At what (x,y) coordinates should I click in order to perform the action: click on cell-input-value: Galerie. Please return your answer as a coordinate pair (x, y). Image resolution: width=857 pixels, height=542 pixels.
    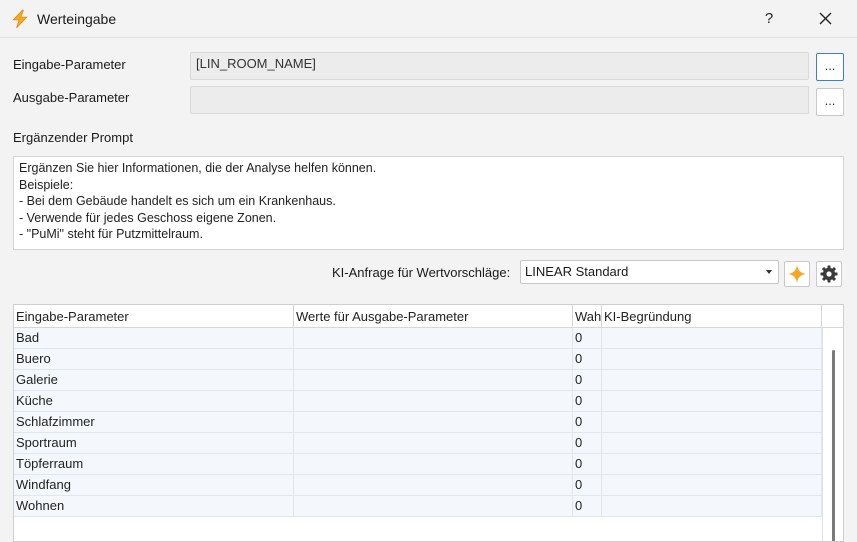
    Looking at the image, I should click on (154, 380).